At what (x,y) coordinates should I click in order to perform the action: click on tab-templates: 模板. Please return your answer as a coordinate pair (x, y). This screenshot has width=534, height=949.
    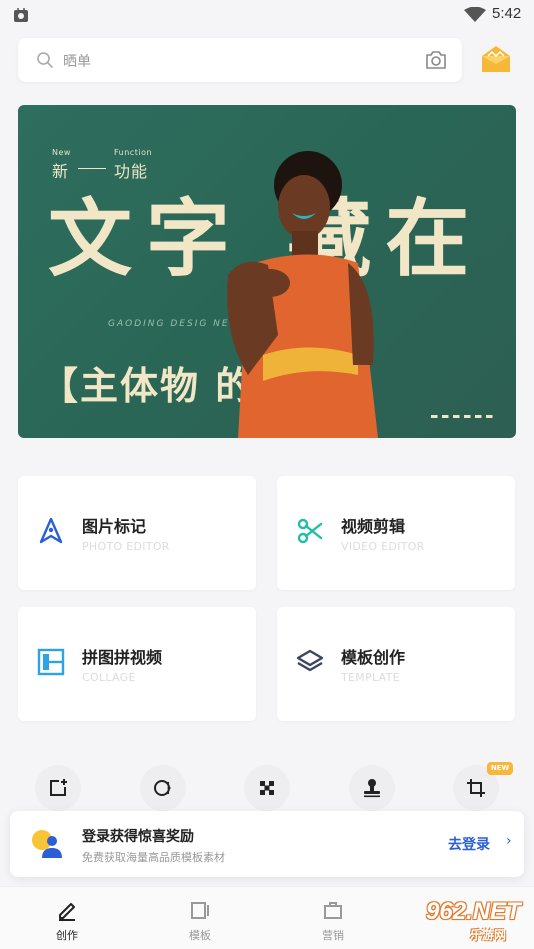
    Looking at the image, I should click on (200, 918).